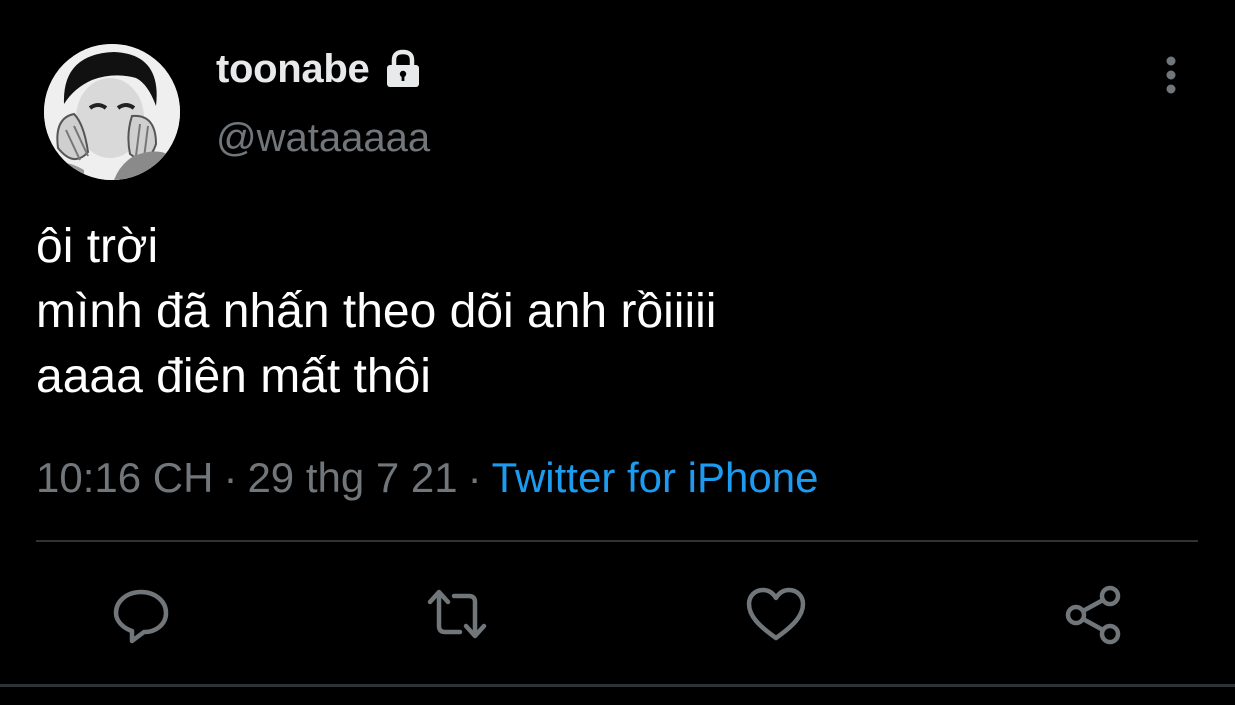  I want to click on reply-icon, so click(141, 615).